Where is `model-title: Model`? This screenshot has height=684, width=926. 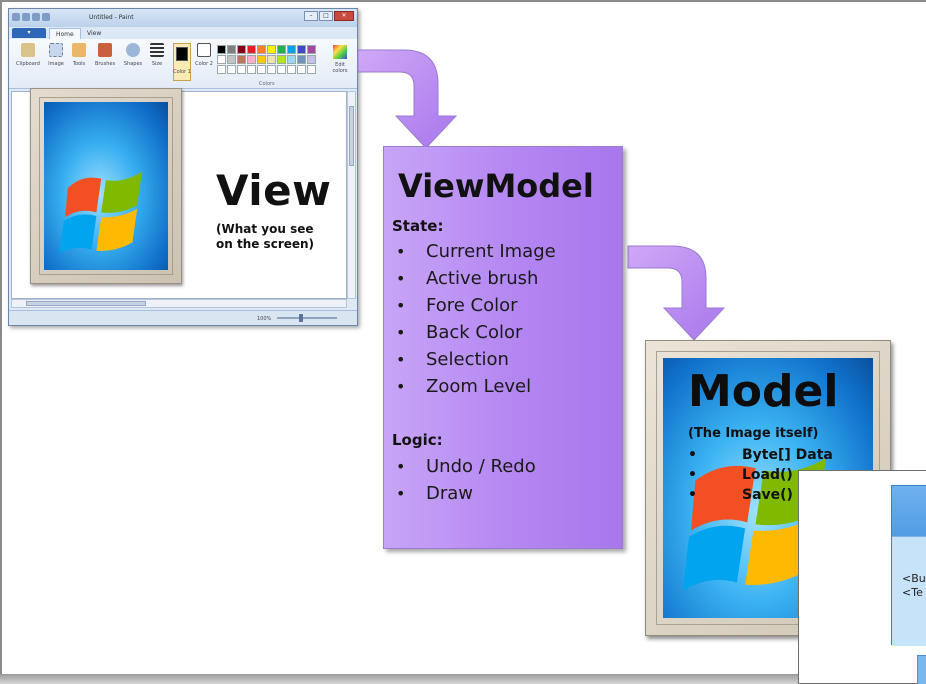 model-title: Model is located at coordinates (763, 391).